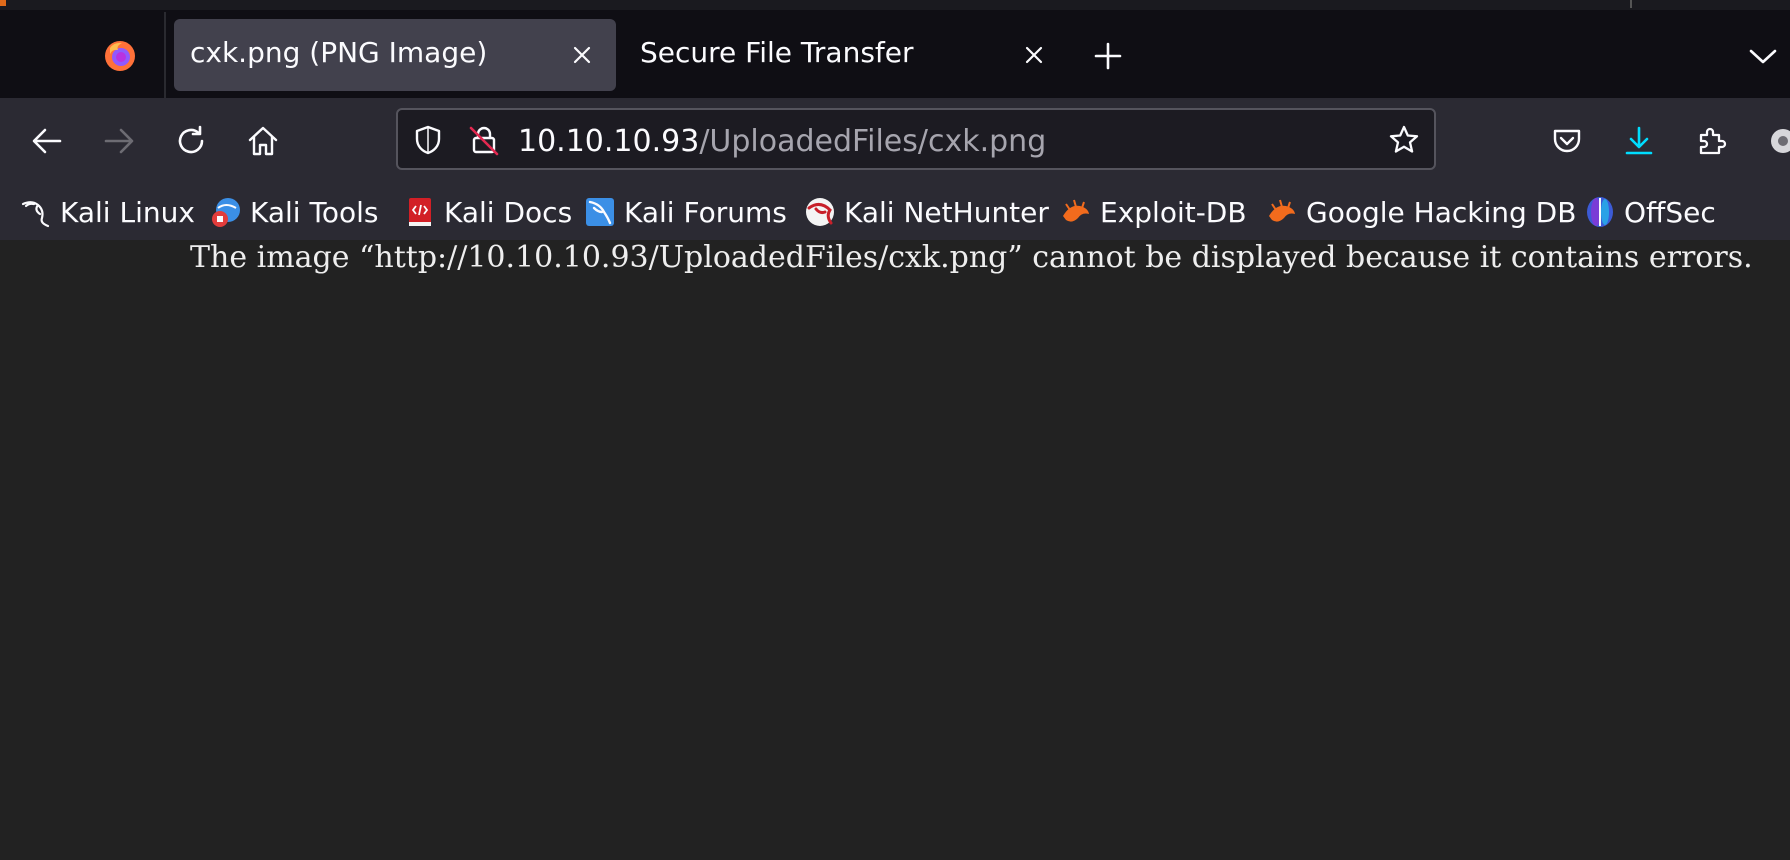 Image resolution: width=1790 pixels, height=860 pixels. I want to click on tab-strip: cxk.png (PNG Image) Secure File Transfer, so click(895, 49).